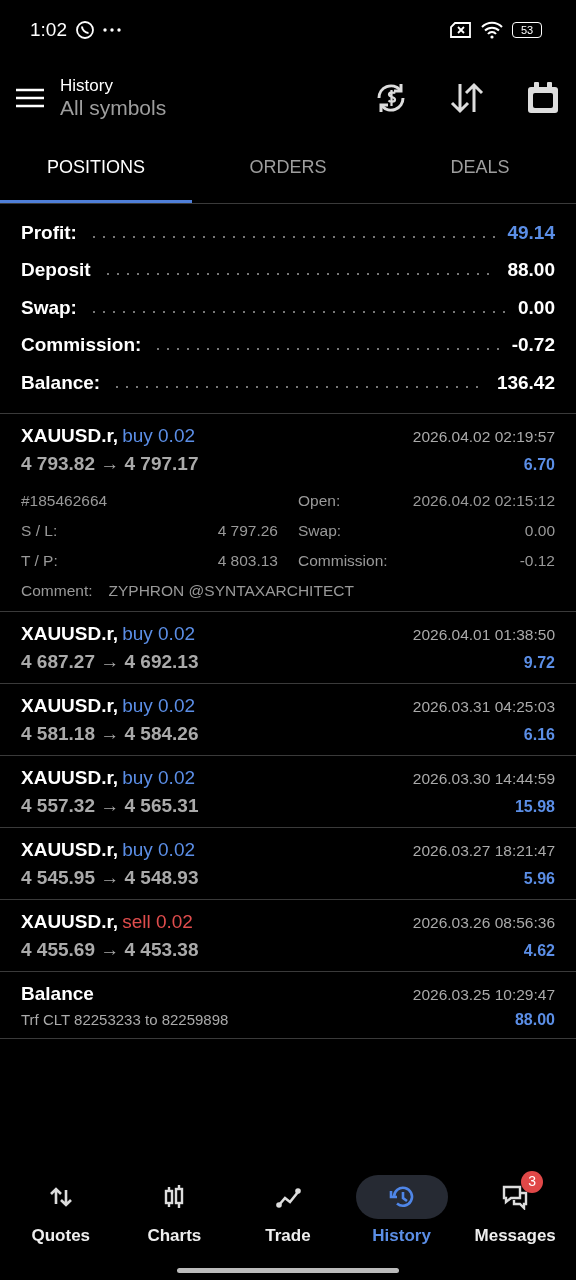 This screenshot has width=576, height=1280. What do you see at coordinates (110, 950) in the screenshot?
I see `price-change: 4 455.69 → 4 453.38` at bounding box center [110, 950].